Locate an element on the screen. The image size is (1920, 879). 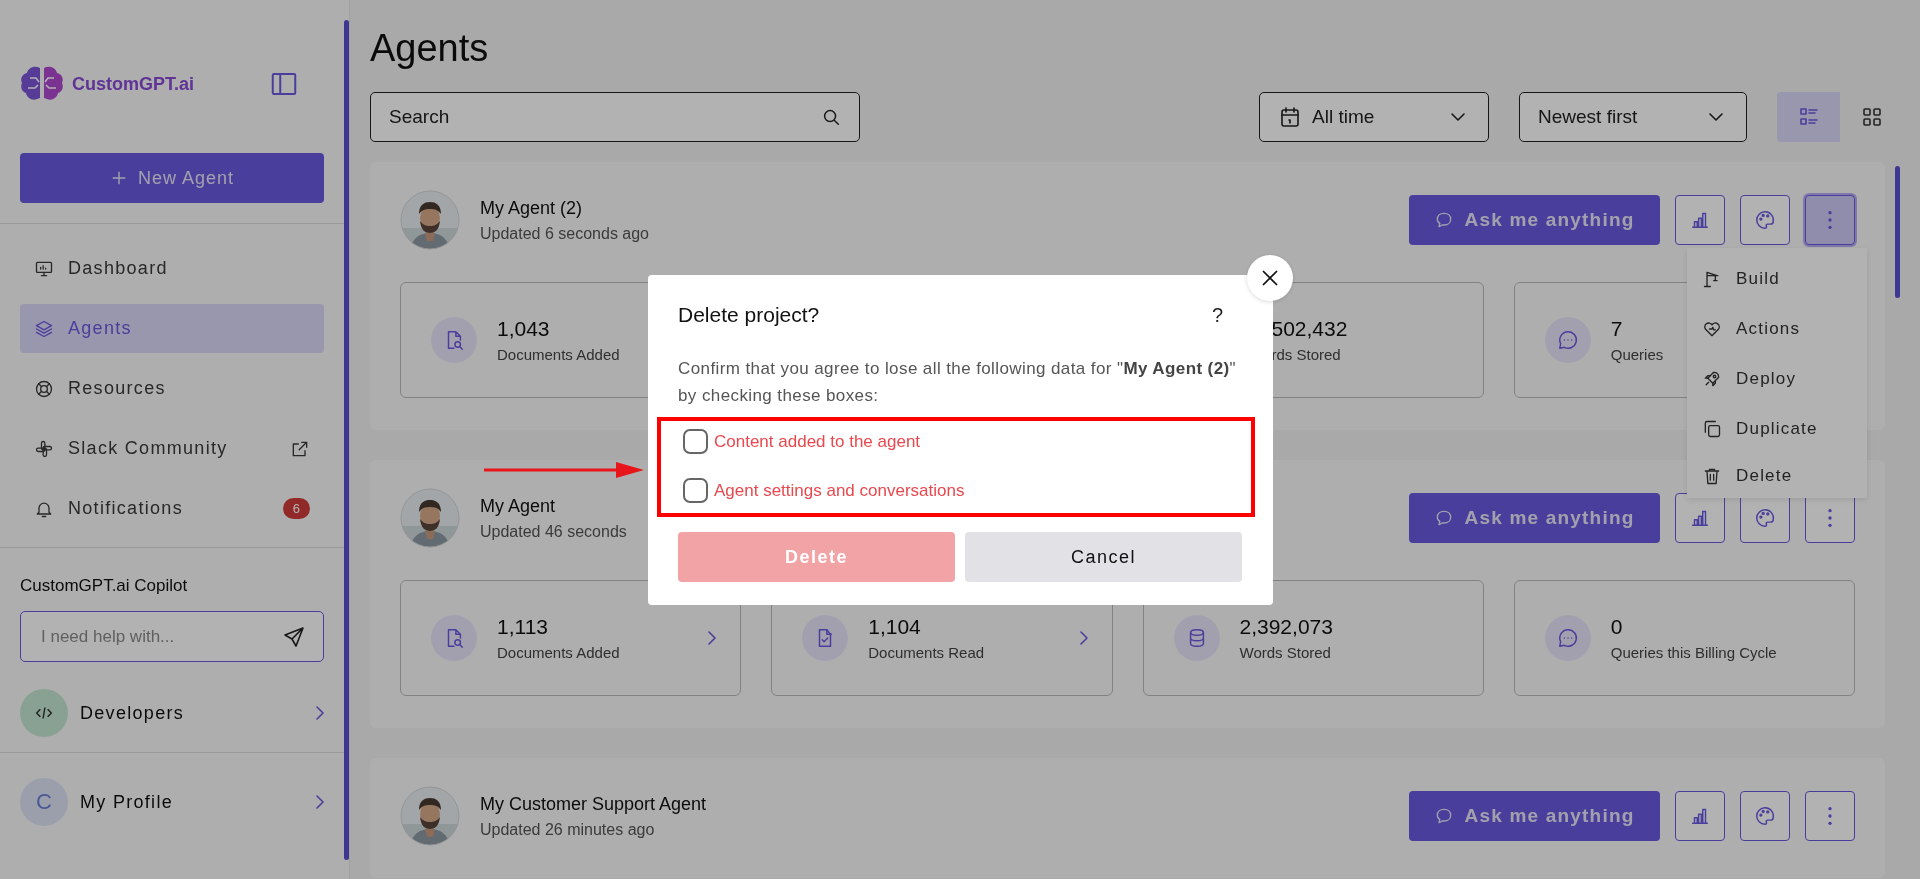
stat-value: 0 is located at coordinates (1616, 627).